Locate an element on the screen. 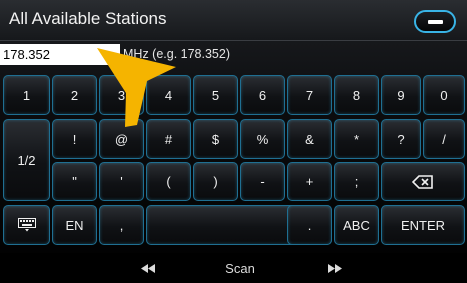 This screenshot has width=467, height=283. shift-key: 1/2 is located at coordinates (26, 160).